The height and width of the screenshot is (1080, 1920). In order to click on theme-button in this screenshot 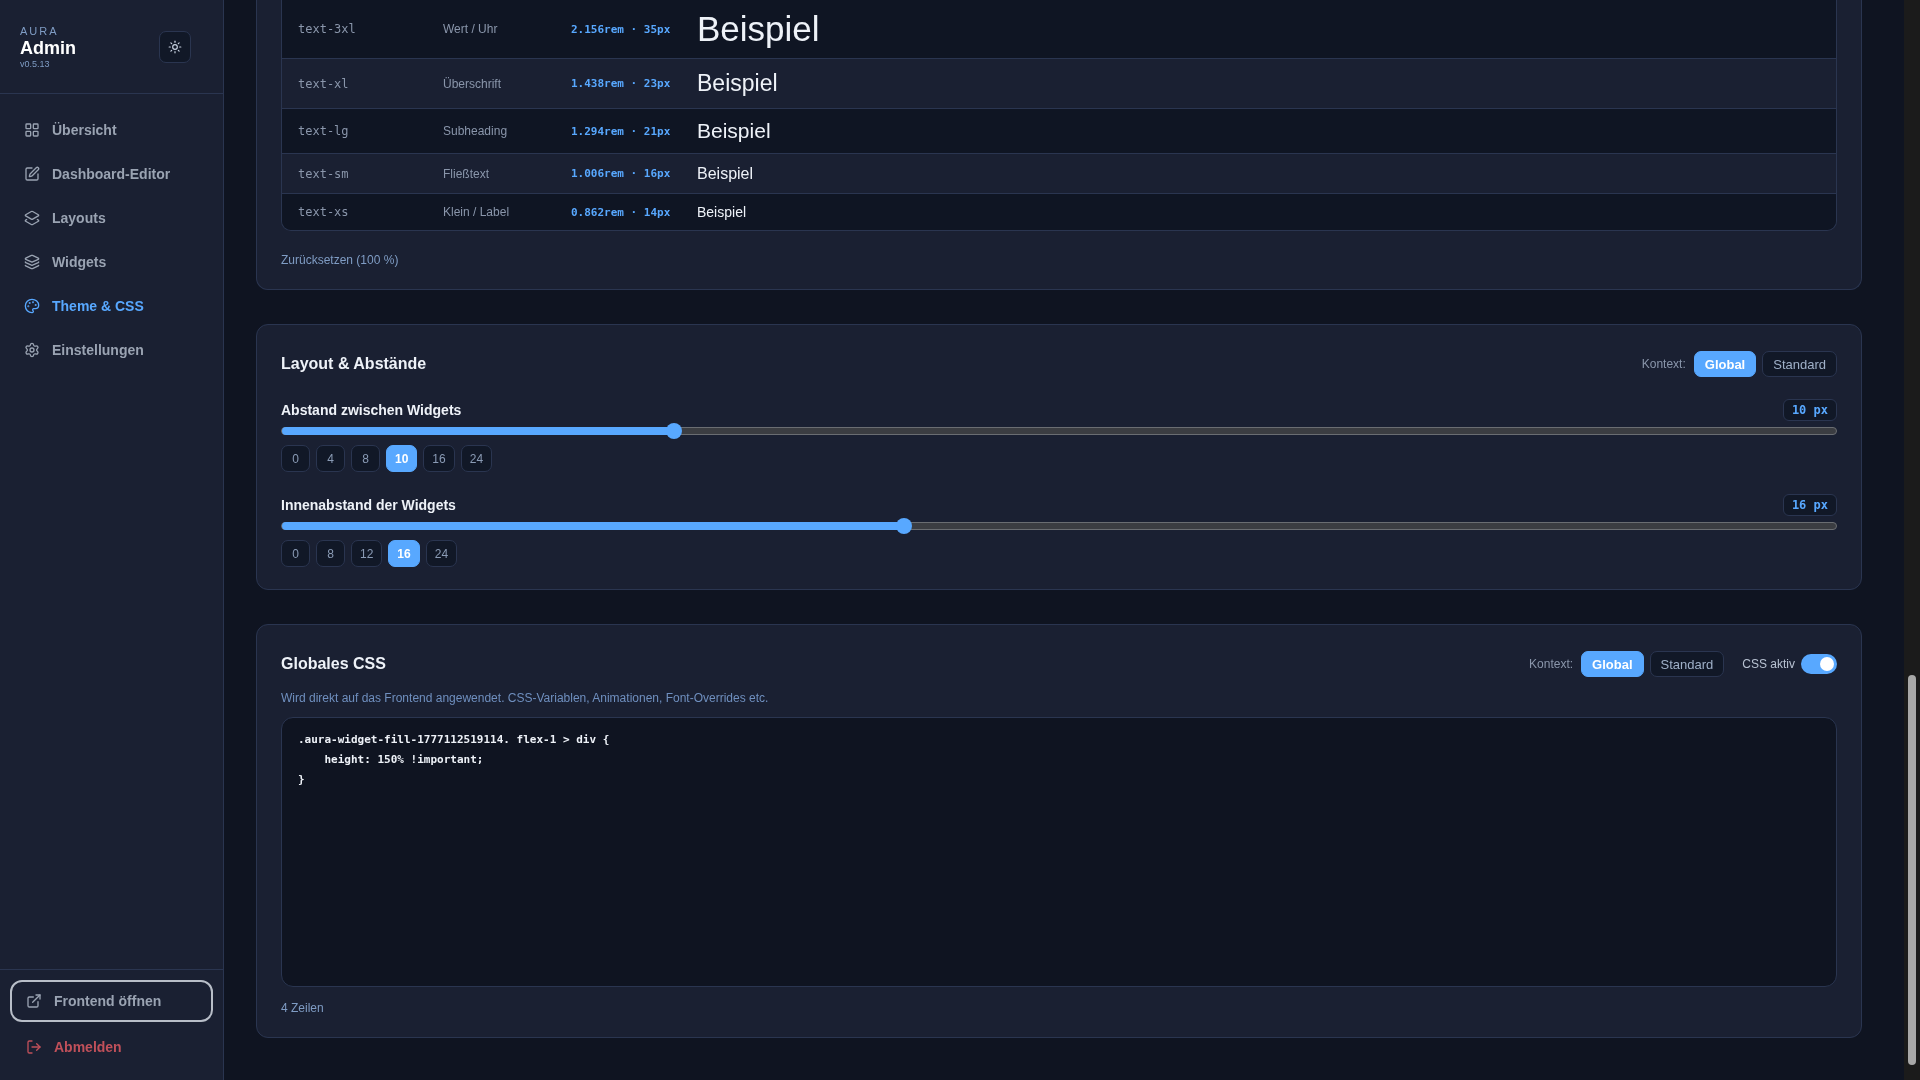, I will do `click(175, 46)`.